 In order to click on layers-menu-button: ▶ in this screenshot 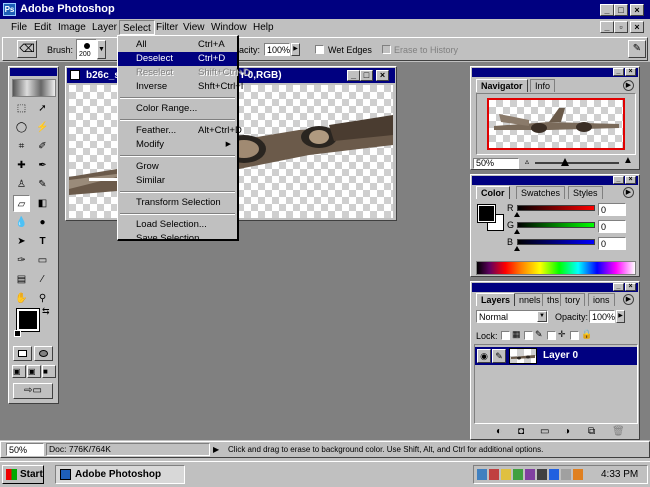, I will do `click(628, 299)`.